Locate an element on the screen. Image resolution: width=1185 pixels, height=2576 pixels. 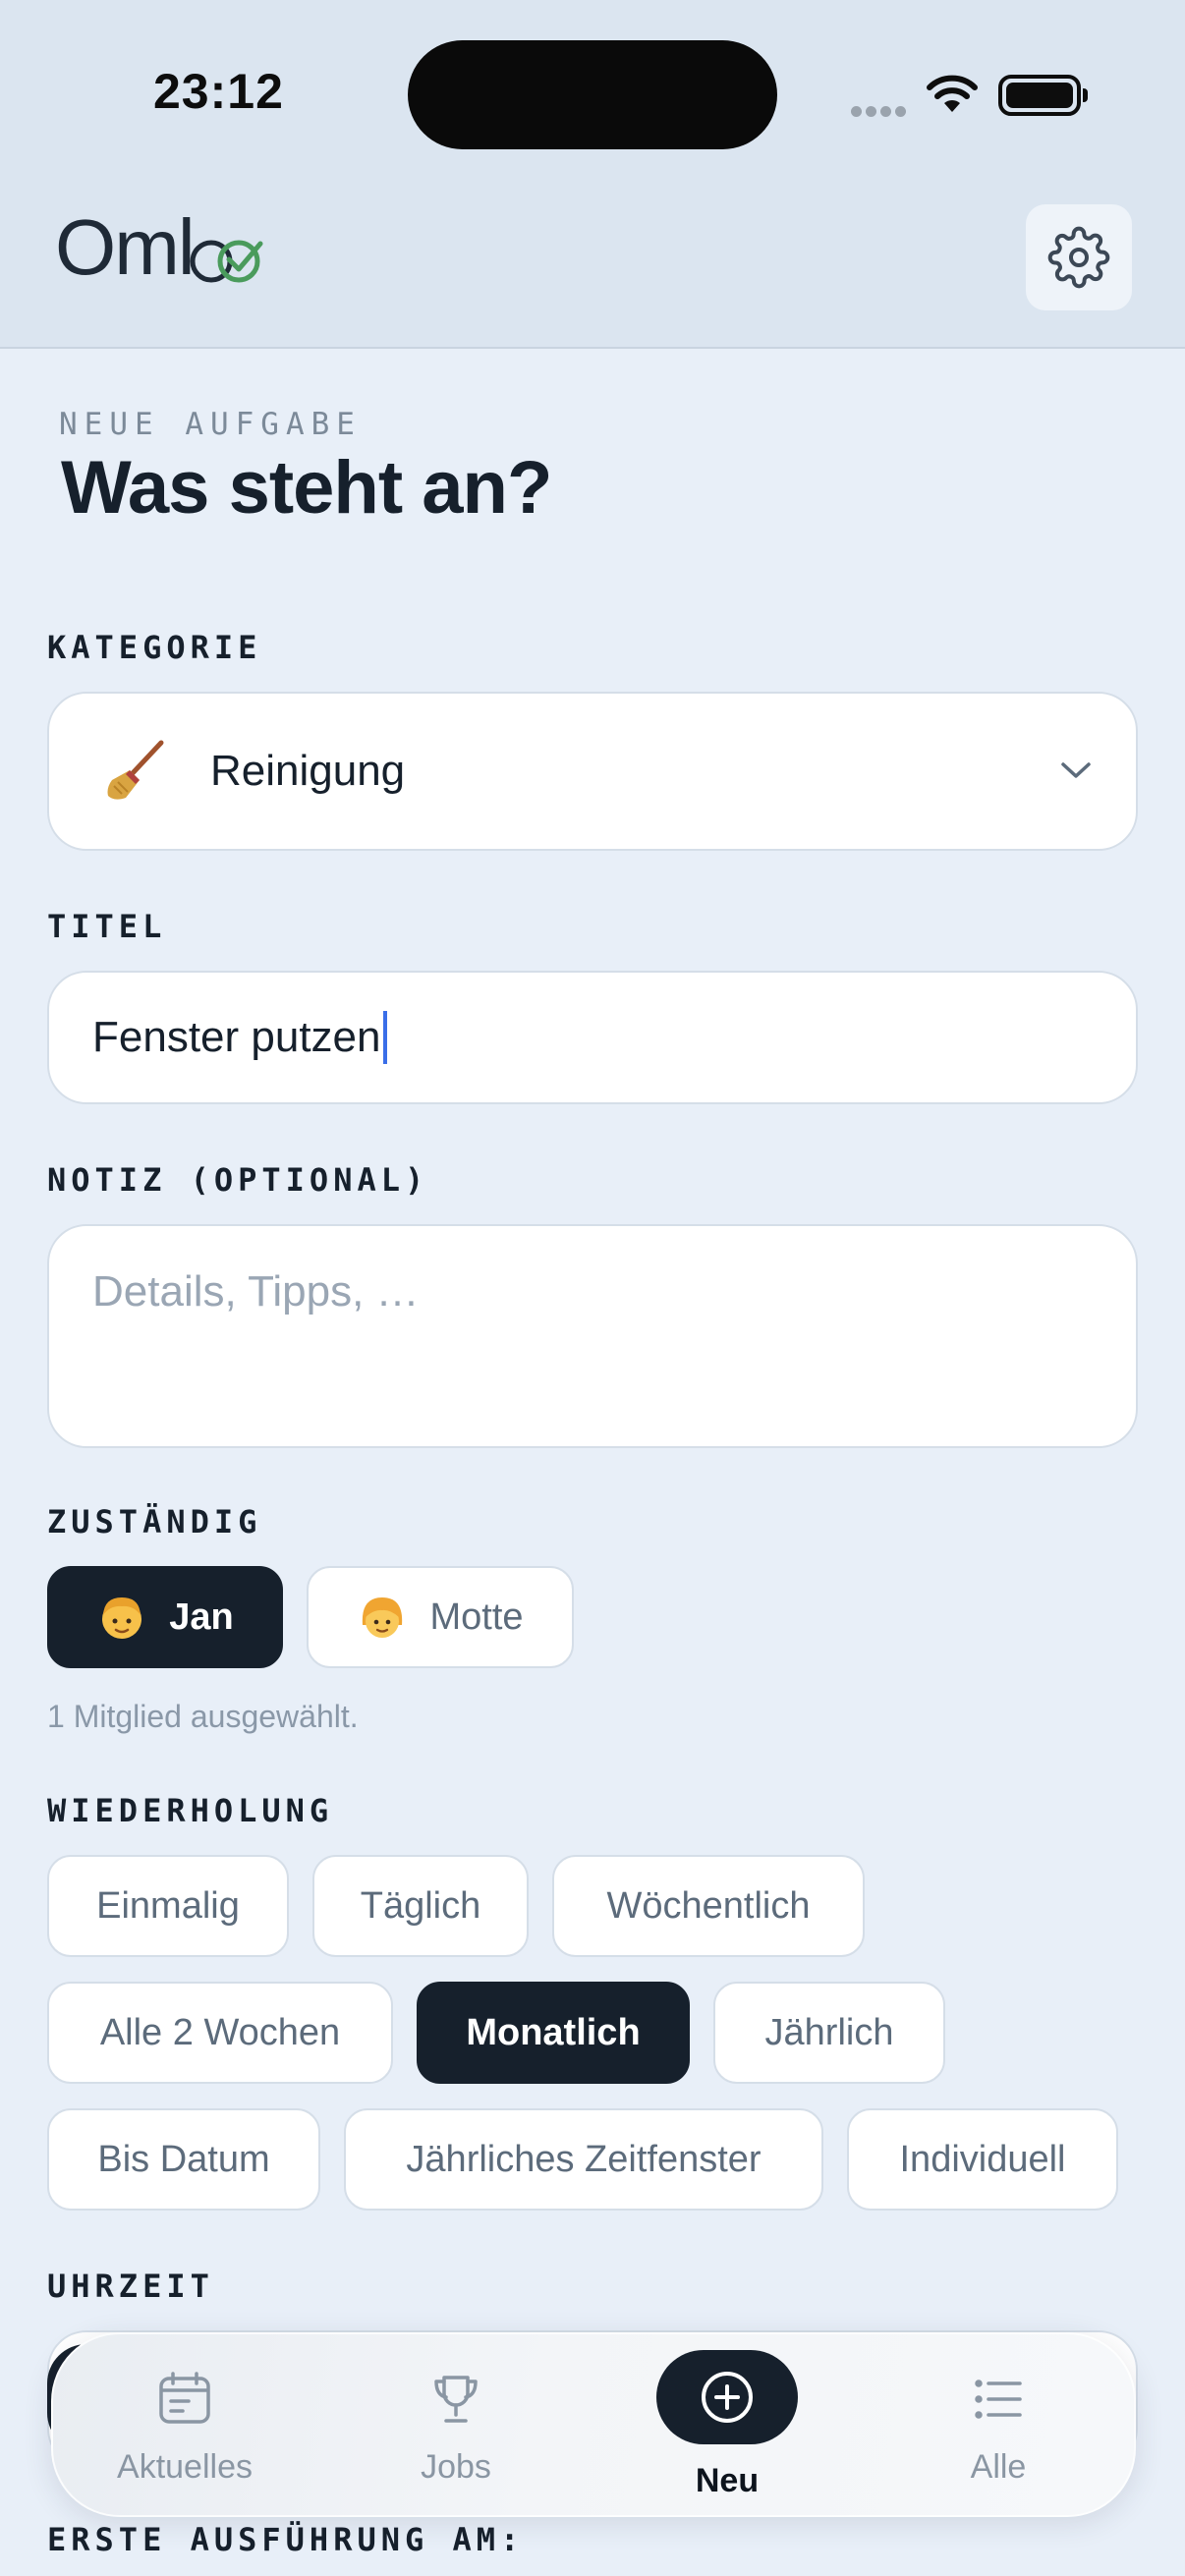
tab-label: Alle is located at coordinates (999, 2467).